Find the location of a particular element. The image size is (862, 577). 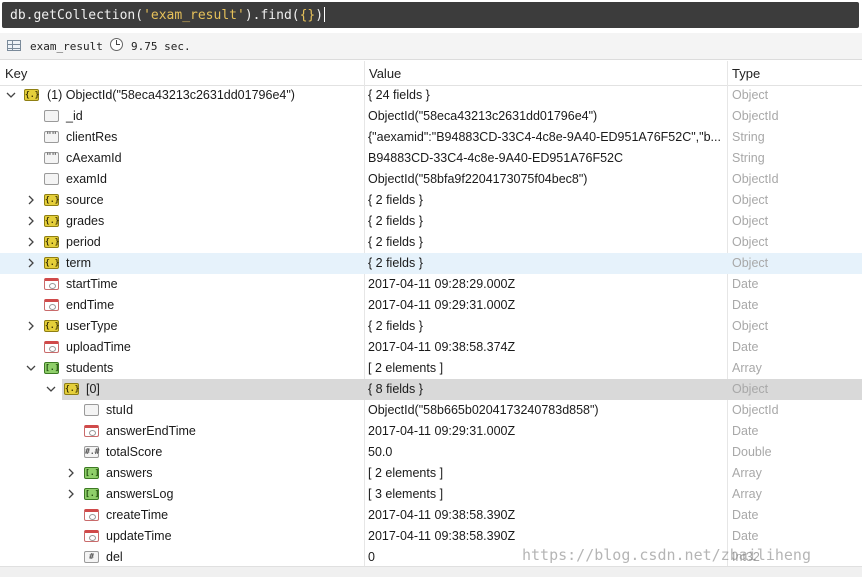

tree-row: uploadTime 2017-04-11 09:38:58.374Z Date is located at coordinates (431, 347).